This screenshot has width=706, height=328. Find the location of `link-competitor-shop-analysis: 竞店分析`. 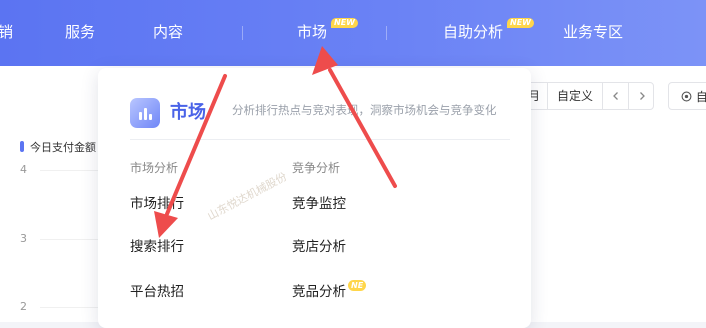

link-competitor-shop-analysis: 竞店分析 is located at coordinates (319, 245).